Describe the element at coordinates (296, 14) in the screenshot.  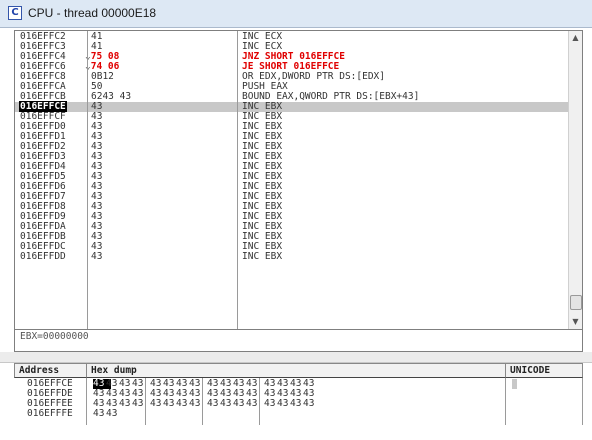
I see `title-bar: C CPU - thread 00000E18` at that location.